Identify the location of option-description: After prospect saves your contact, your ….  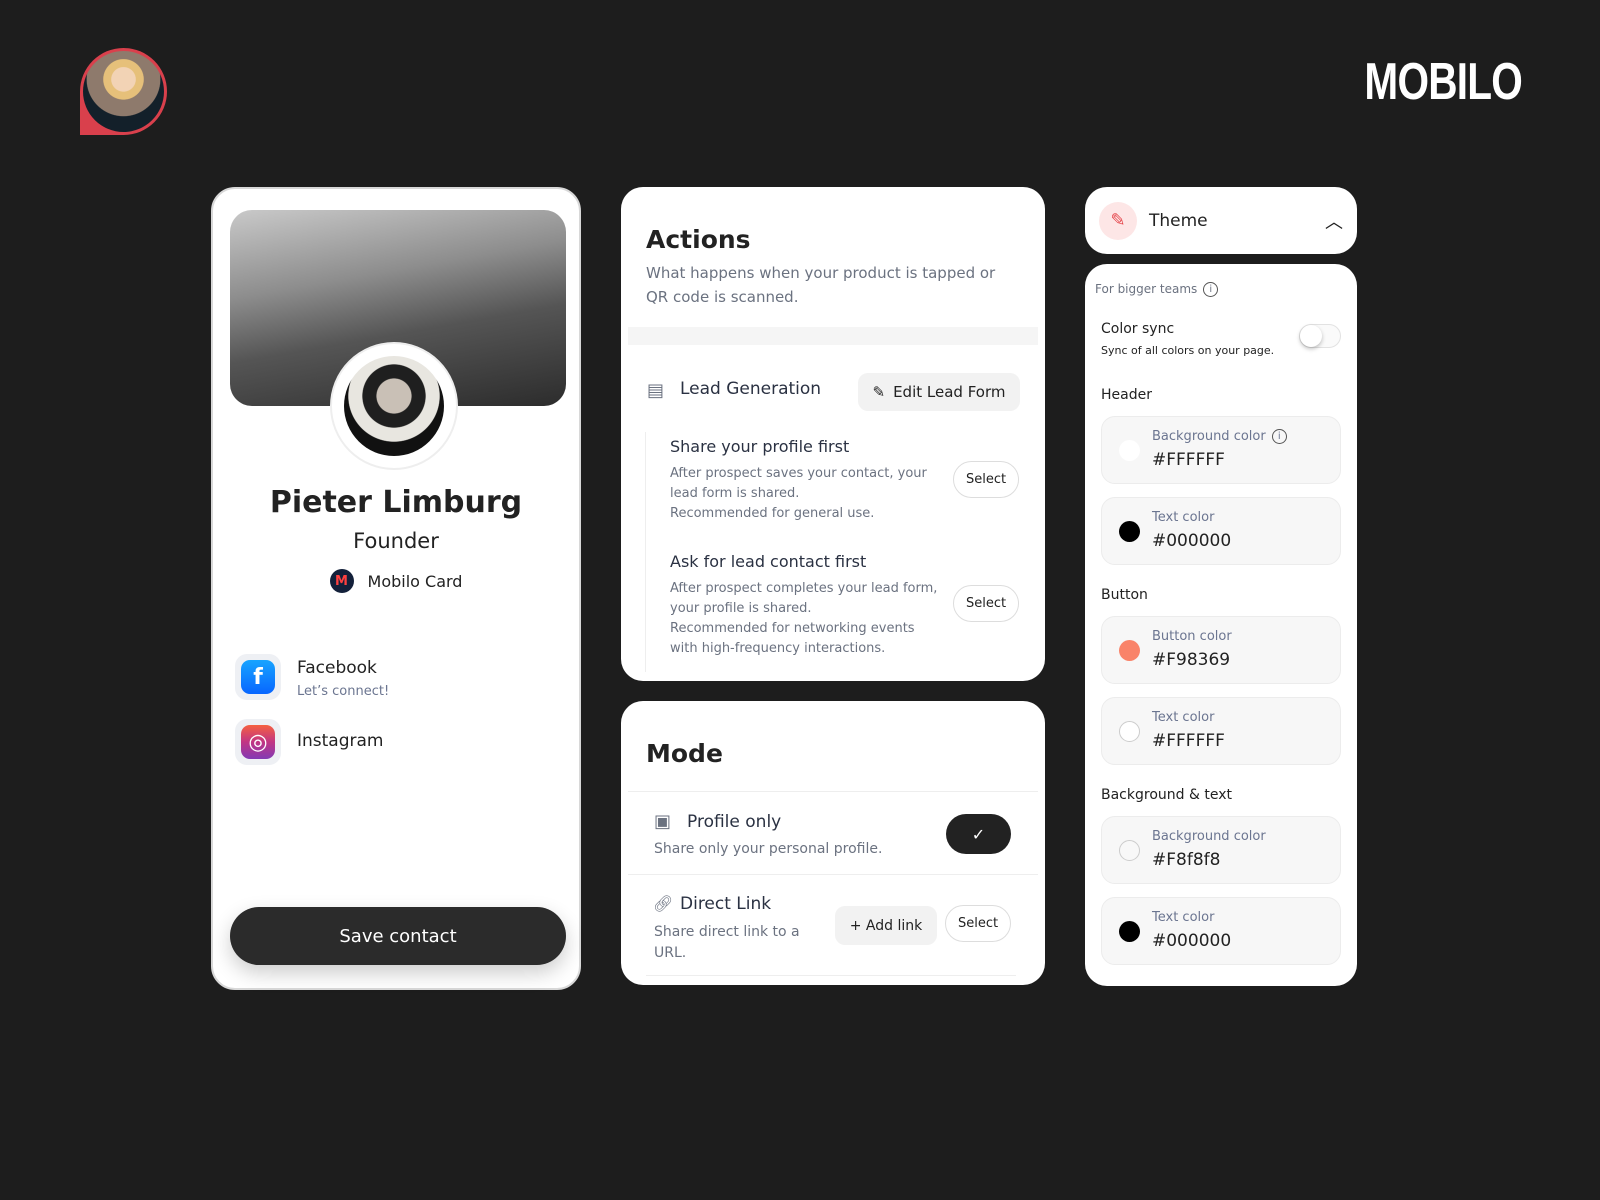
(798, 493).